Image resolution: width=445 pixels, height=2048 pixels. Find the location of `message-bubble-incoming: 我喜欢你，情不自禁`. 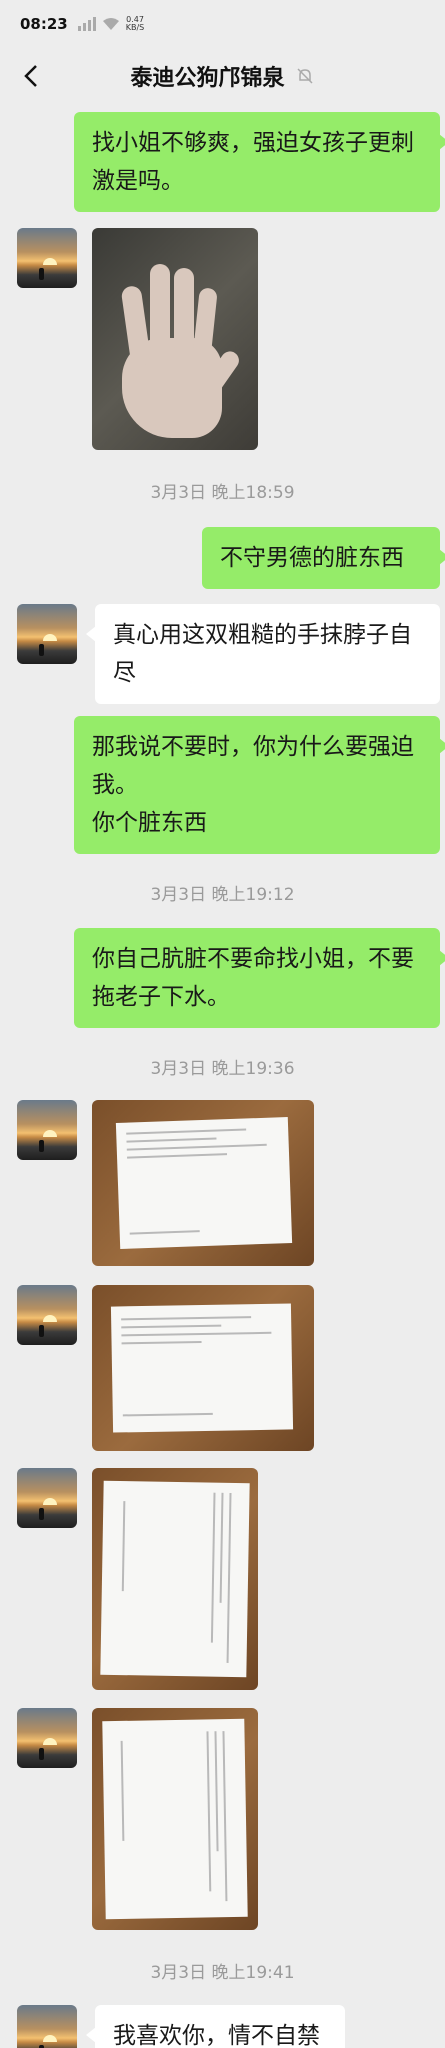

message-bubble-incoming: 我喜欢你，情不自禁 is located at coordinates (215, 2026).